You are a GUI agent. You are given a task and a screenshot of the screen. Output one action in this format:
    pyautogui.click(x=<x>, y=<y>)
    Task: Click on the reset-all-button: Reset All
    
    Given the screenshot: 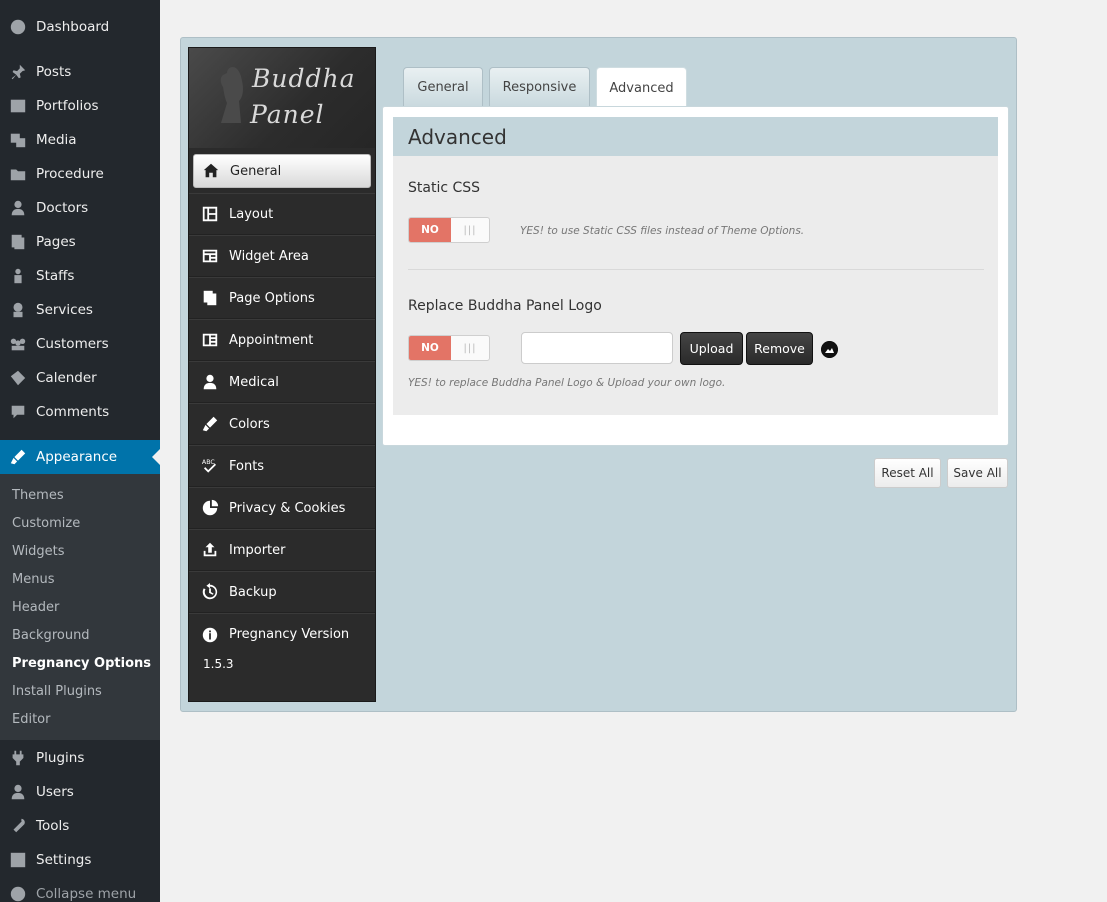 What is the action you would take?
    pyautogui.click(x=907, y=473)
    